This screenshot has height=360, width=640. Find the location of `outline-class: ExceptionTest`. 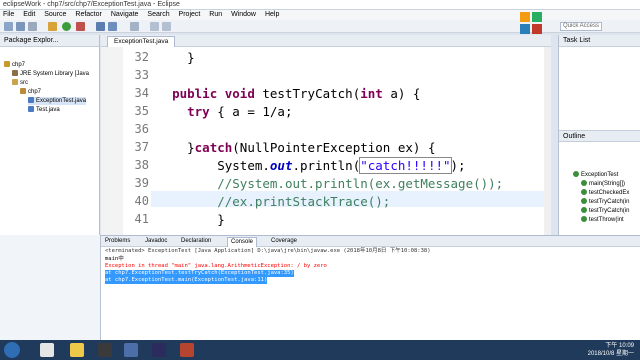

outline-class: ExceptionTest is located at coordinates (595, 175).